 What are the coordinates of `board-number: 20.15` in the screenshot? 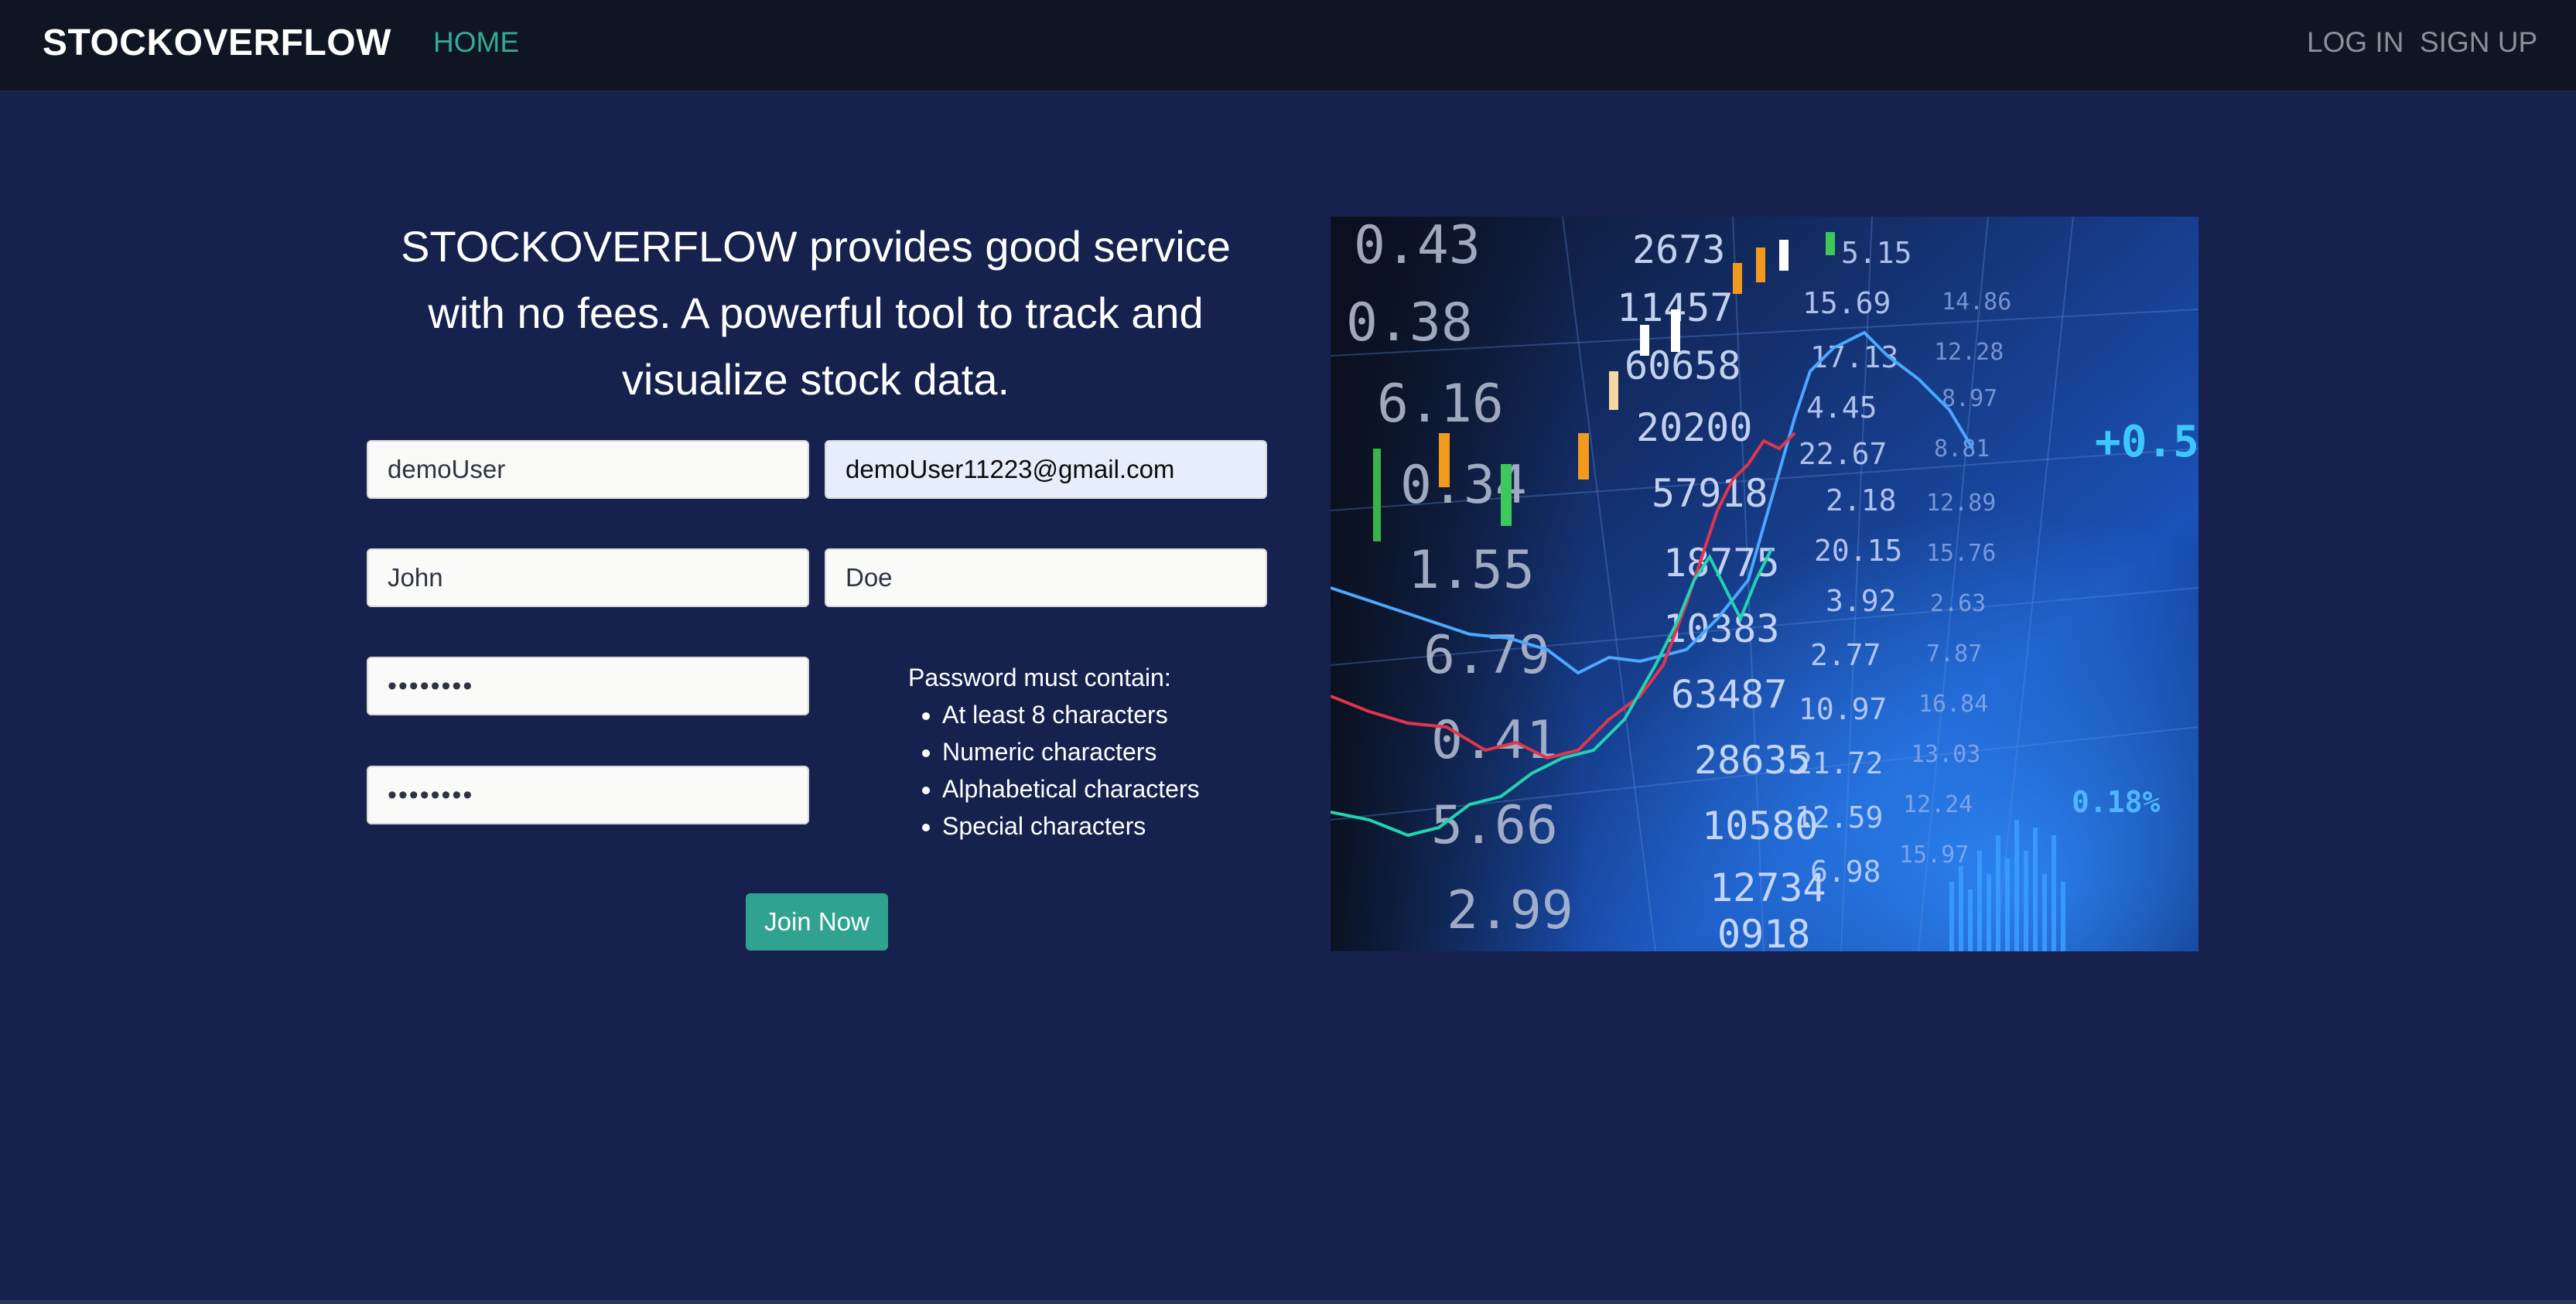 It's located at (1858, 551).